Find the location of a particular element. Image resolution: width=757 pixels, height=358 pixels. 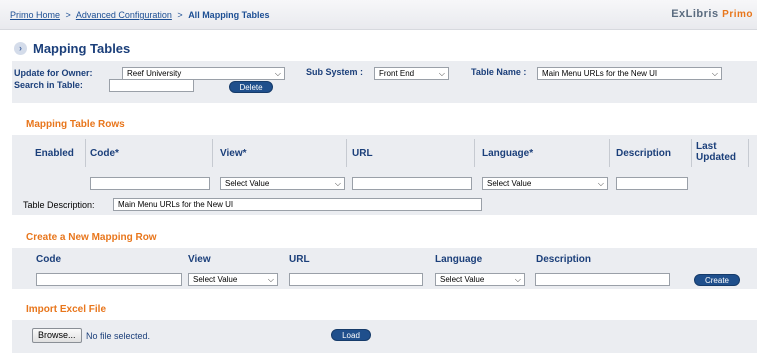

url-filter-input is located at coordinates (412, 183).